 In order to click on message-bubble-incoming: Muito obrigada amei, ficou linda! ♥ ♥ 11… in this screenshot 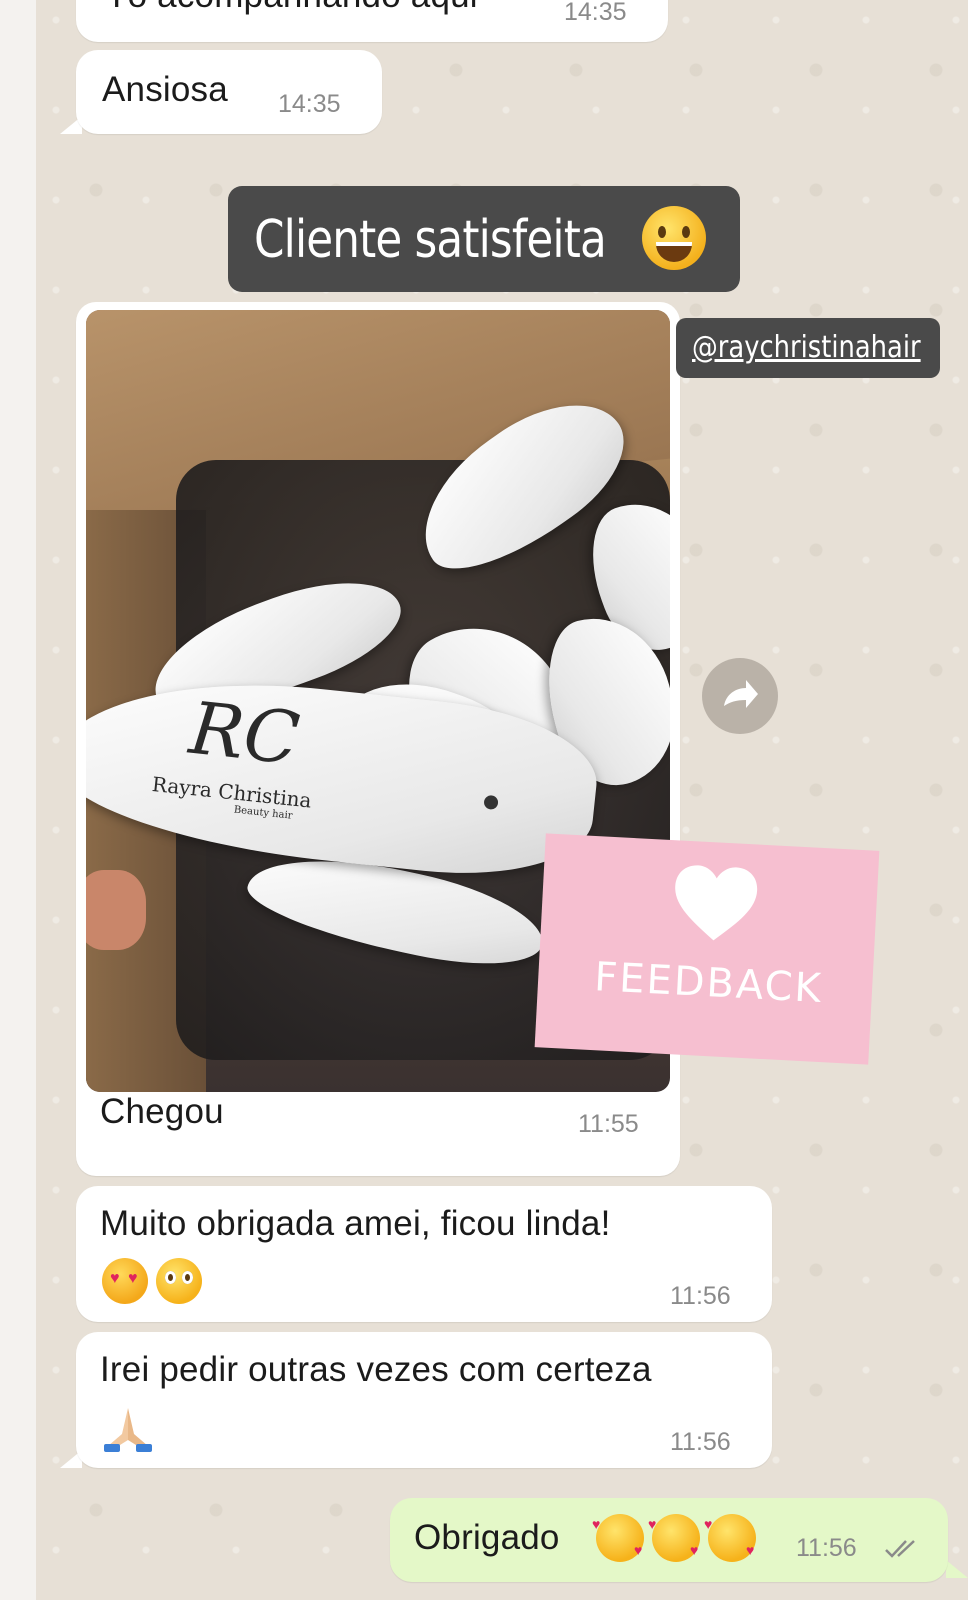, I will do `click(424, 1254)`.